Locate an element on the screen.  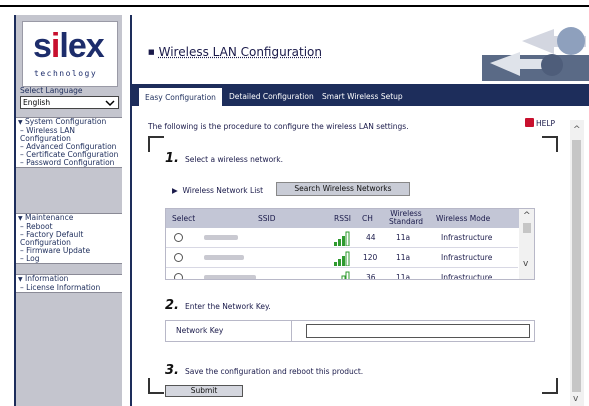
search-networks-button: Search Wireless Networks is located at coordinates (343, 189).